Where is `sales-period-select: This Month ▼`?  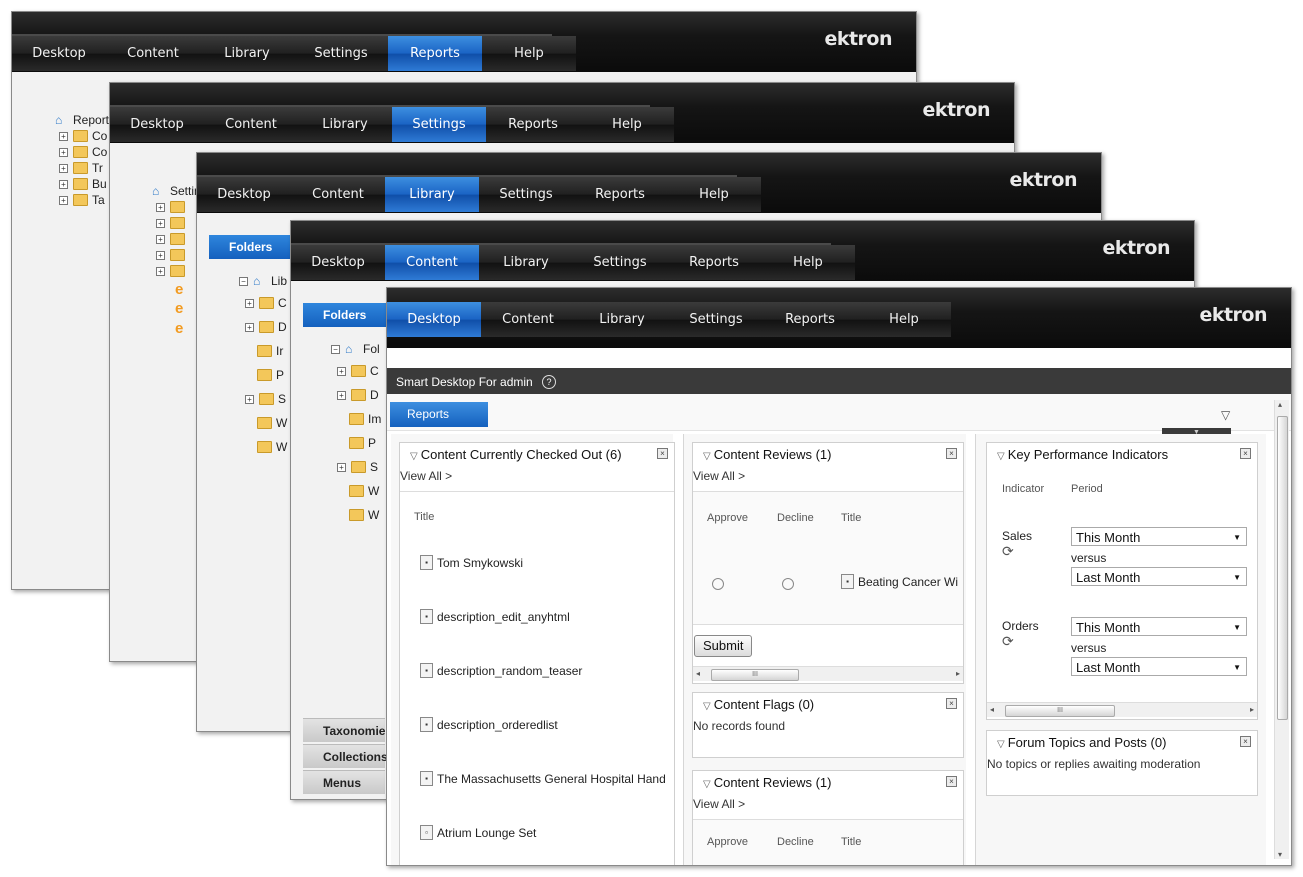 sales-period-select: This Month ▼ is located at coordinates (1159, 536).